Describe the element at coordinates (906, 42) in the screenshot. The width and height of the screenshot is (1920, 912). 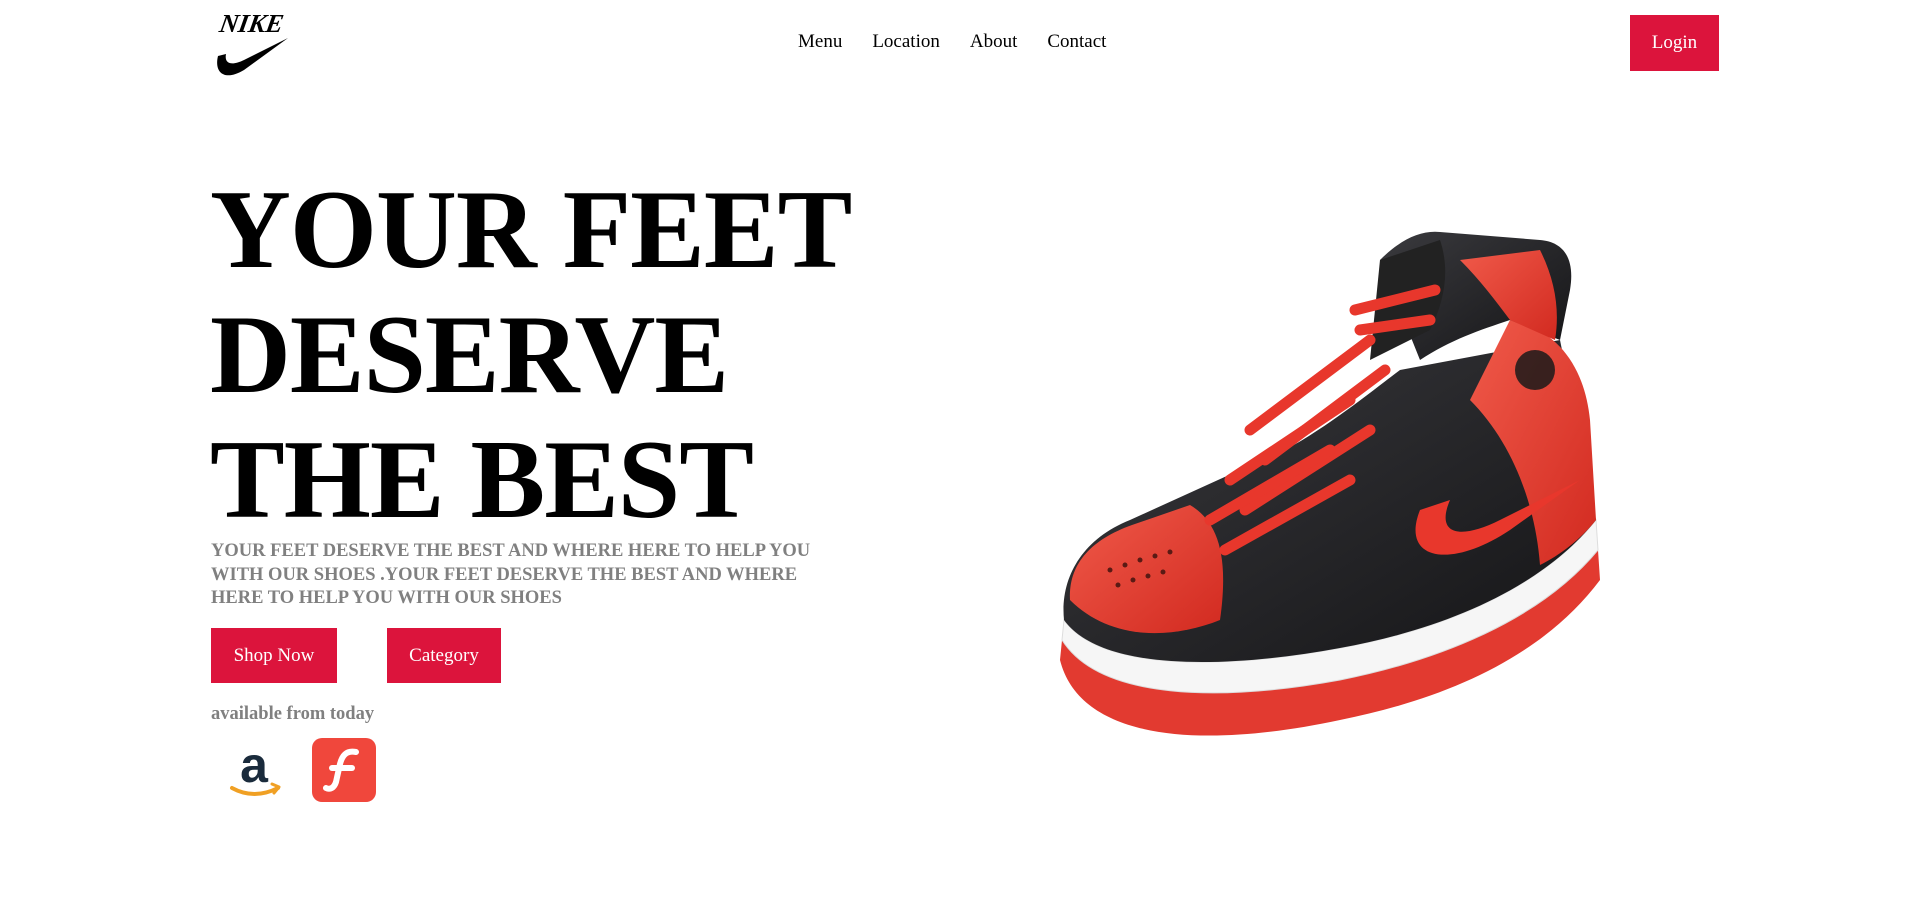
I see `nav-item-location: Location` at that location.